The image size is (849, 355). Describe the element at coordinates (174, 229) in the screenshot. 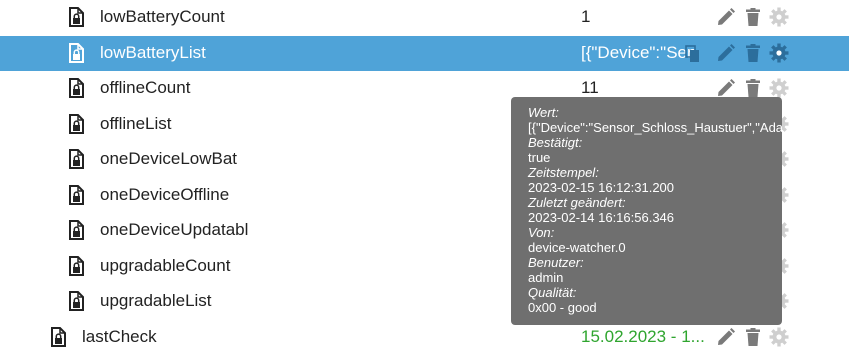

I see `state-name: oneDeviceUpdatabl` at that location.